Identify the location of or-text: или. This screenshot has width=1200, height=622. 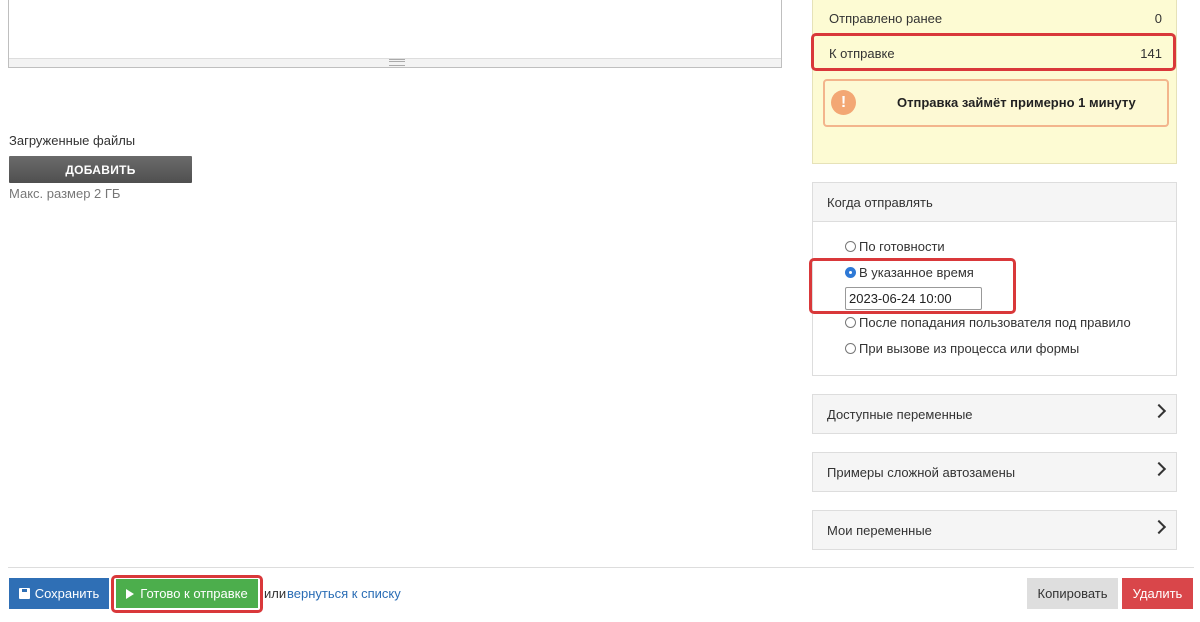
(275, 593).